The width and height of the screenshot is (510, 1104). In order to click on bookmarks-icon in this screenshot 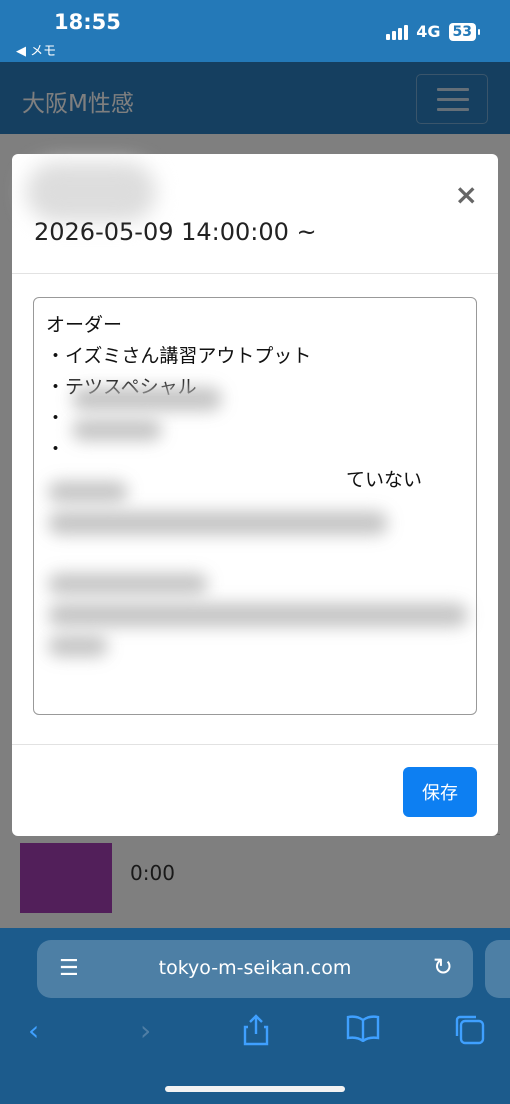, I will do `click(363, 1031)`.